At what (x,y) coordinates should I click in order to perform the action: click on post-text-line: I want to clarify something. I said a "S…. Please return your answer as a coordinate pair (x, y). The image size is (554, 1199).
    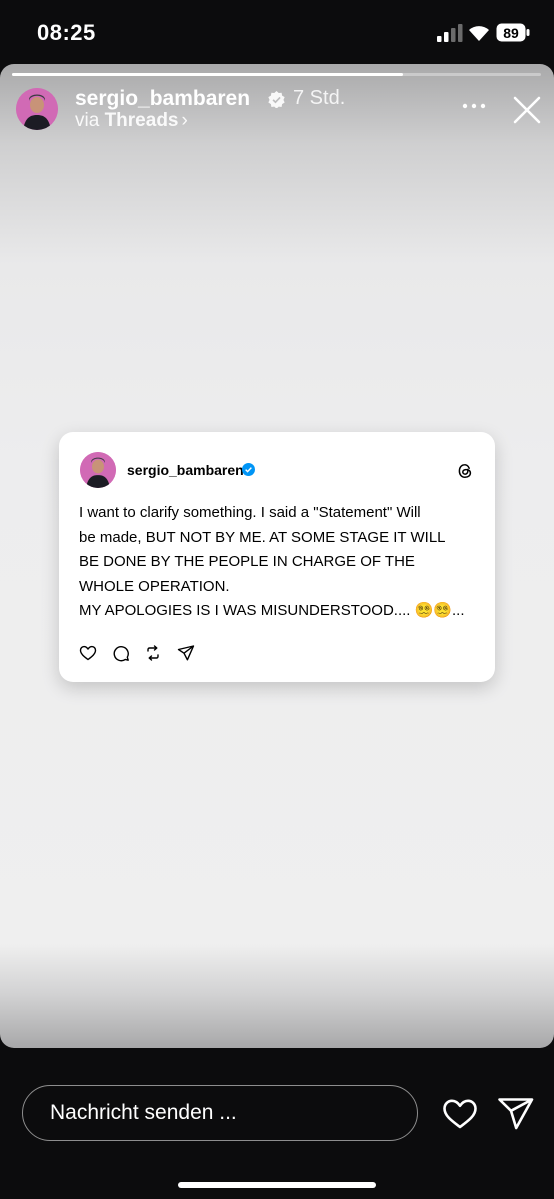
    Looking at the image, I should click on (250, 512).